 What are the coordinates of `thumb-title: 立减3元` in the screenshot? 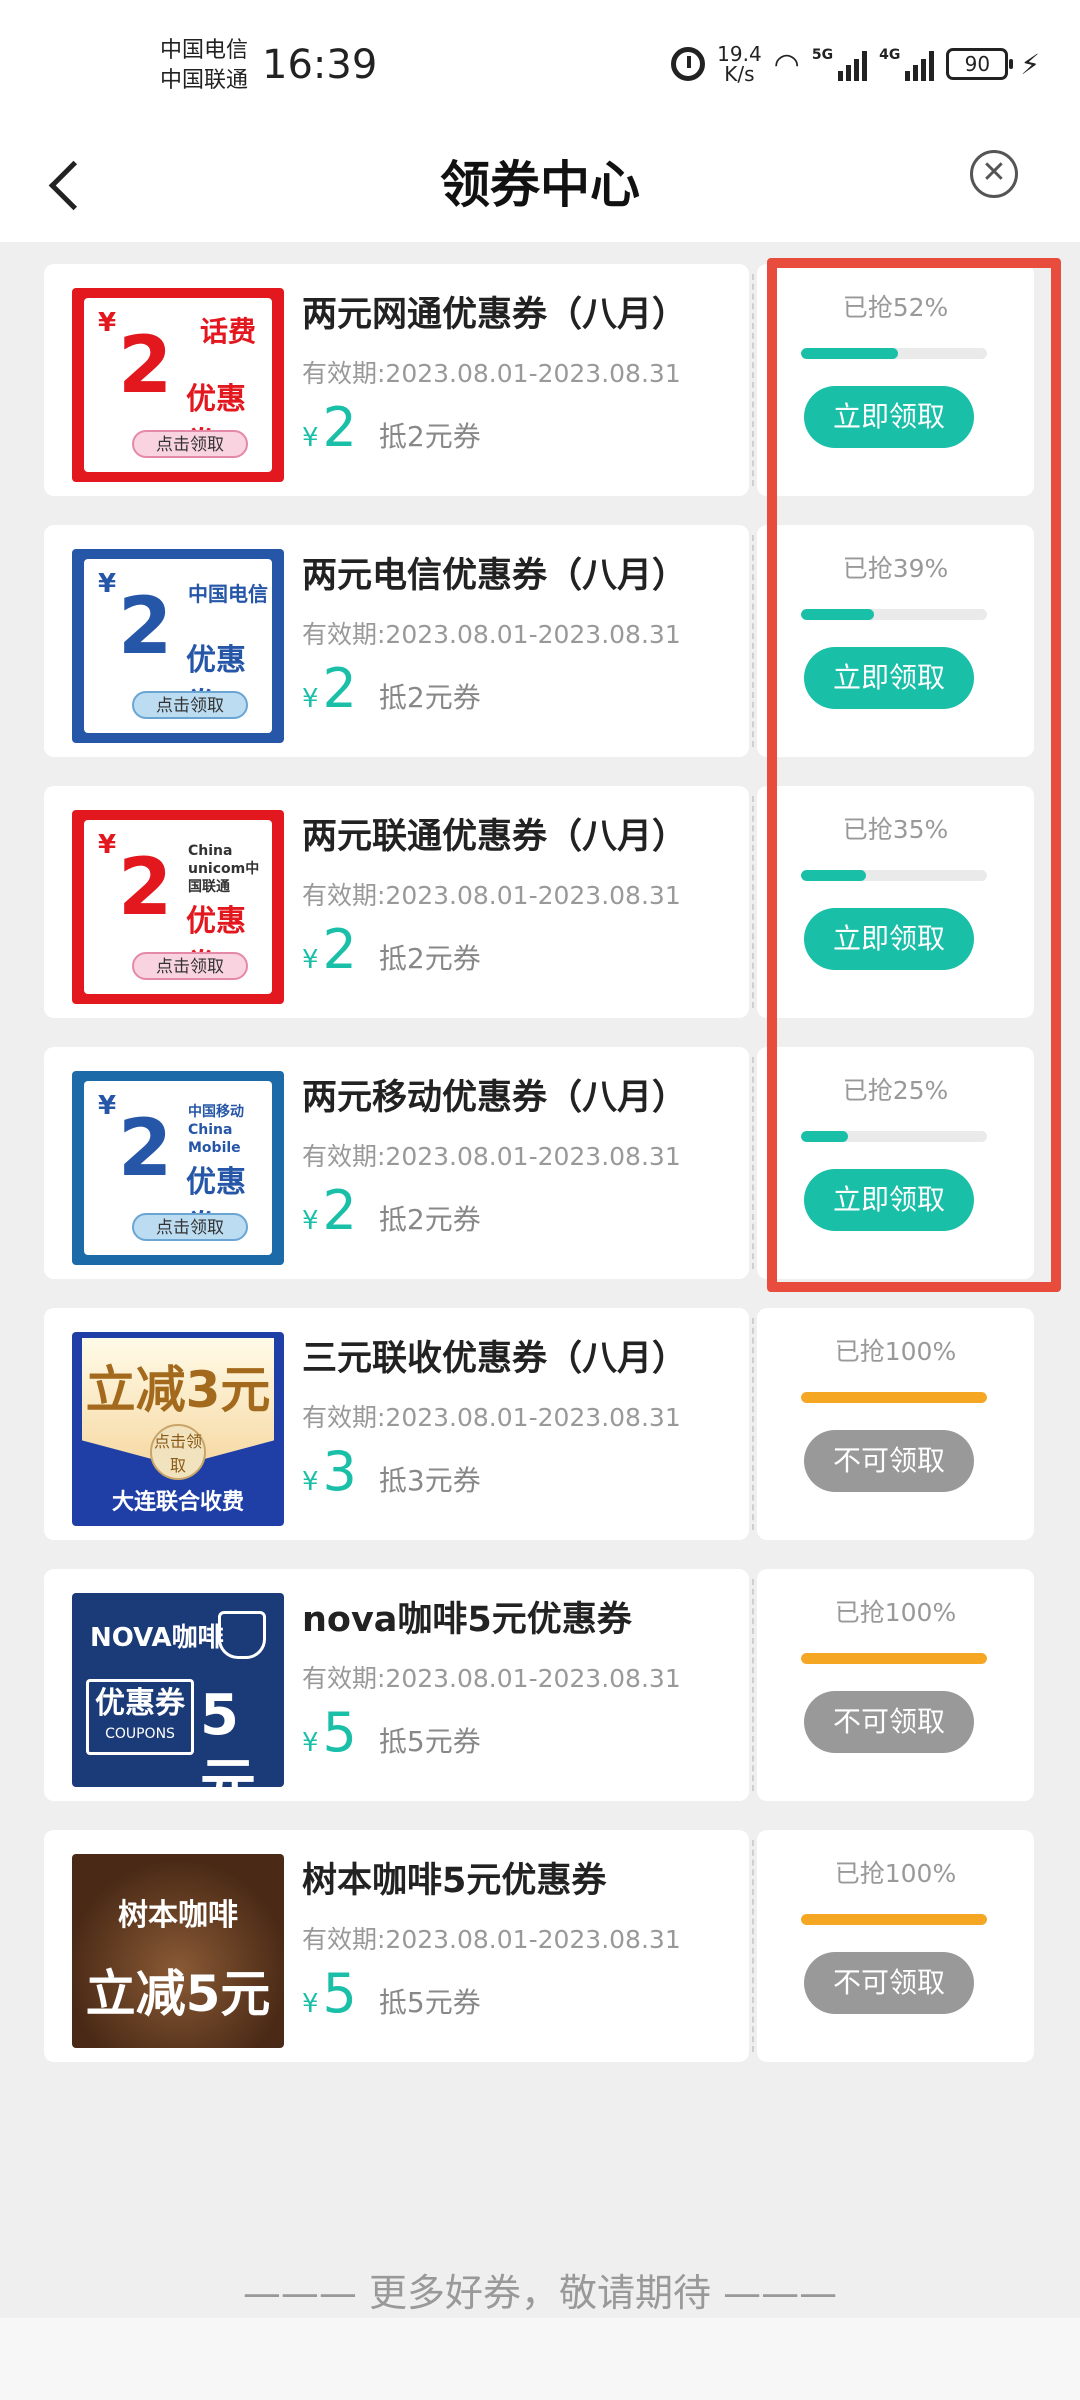 It's located at (178, 1390).